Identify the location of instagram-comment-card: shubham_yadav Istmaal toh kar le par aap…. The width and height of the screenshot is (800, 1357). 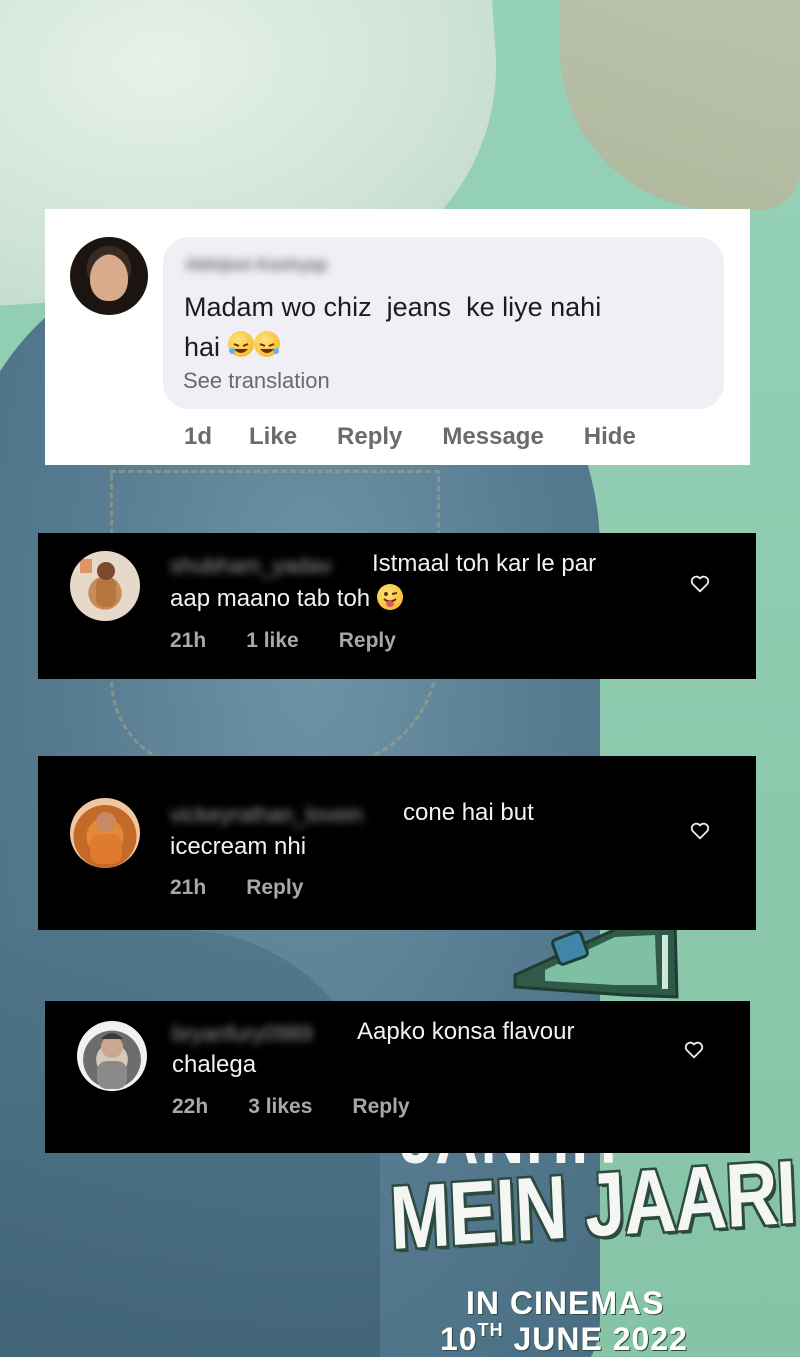
(397, 606).